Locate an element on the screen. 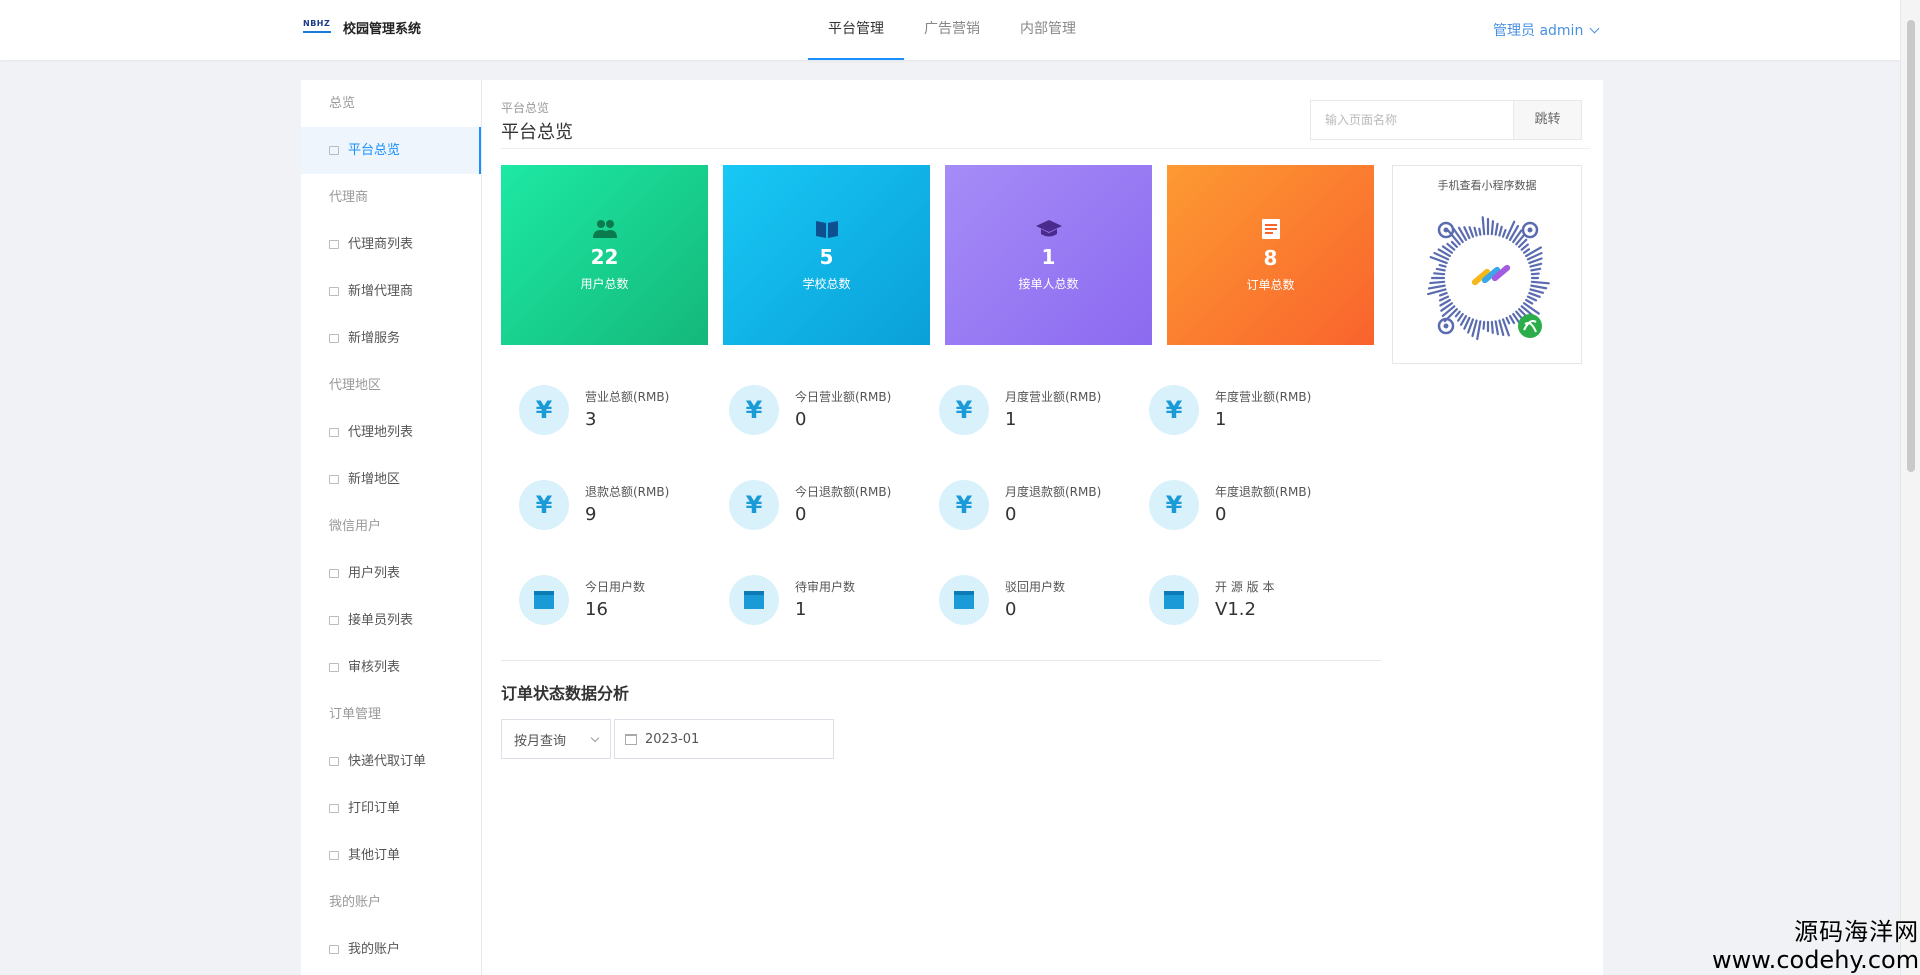 The width and height of the screenshot is (1920, 975). sidebar-item-label: 平台总览 is located at coordinates (374, 150).